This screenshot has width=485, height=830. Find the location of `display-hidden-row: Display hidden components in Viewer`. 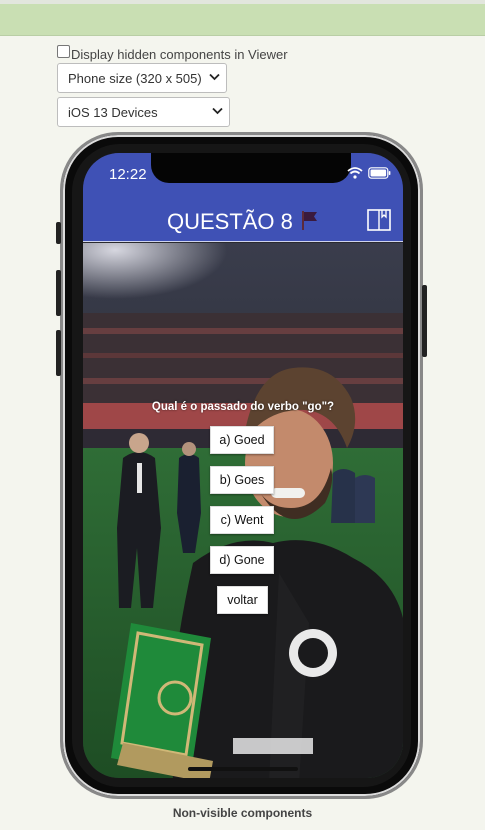

display-hidden-row: Display hidden components in Viewer is located at coordinates (172, 53).